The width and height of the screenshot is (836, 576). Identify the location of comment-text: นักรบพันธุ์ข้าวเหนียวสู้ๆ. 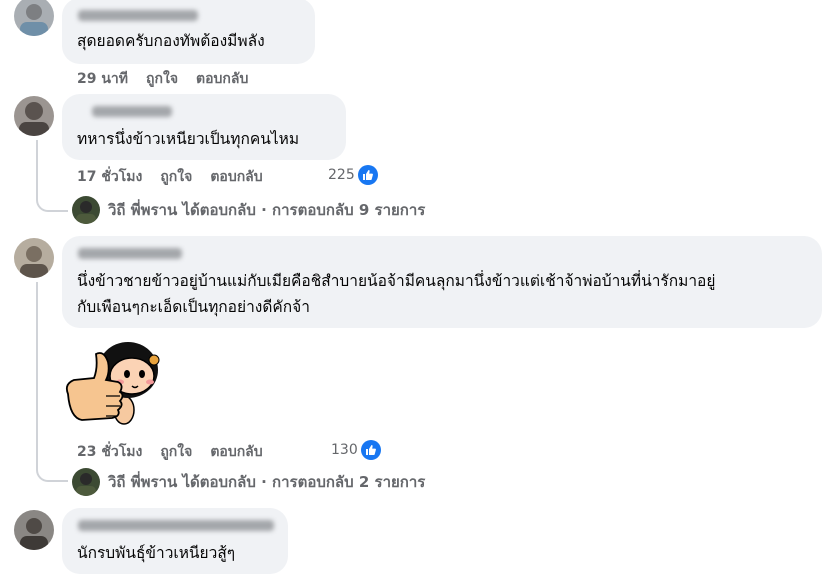
(156, 553).